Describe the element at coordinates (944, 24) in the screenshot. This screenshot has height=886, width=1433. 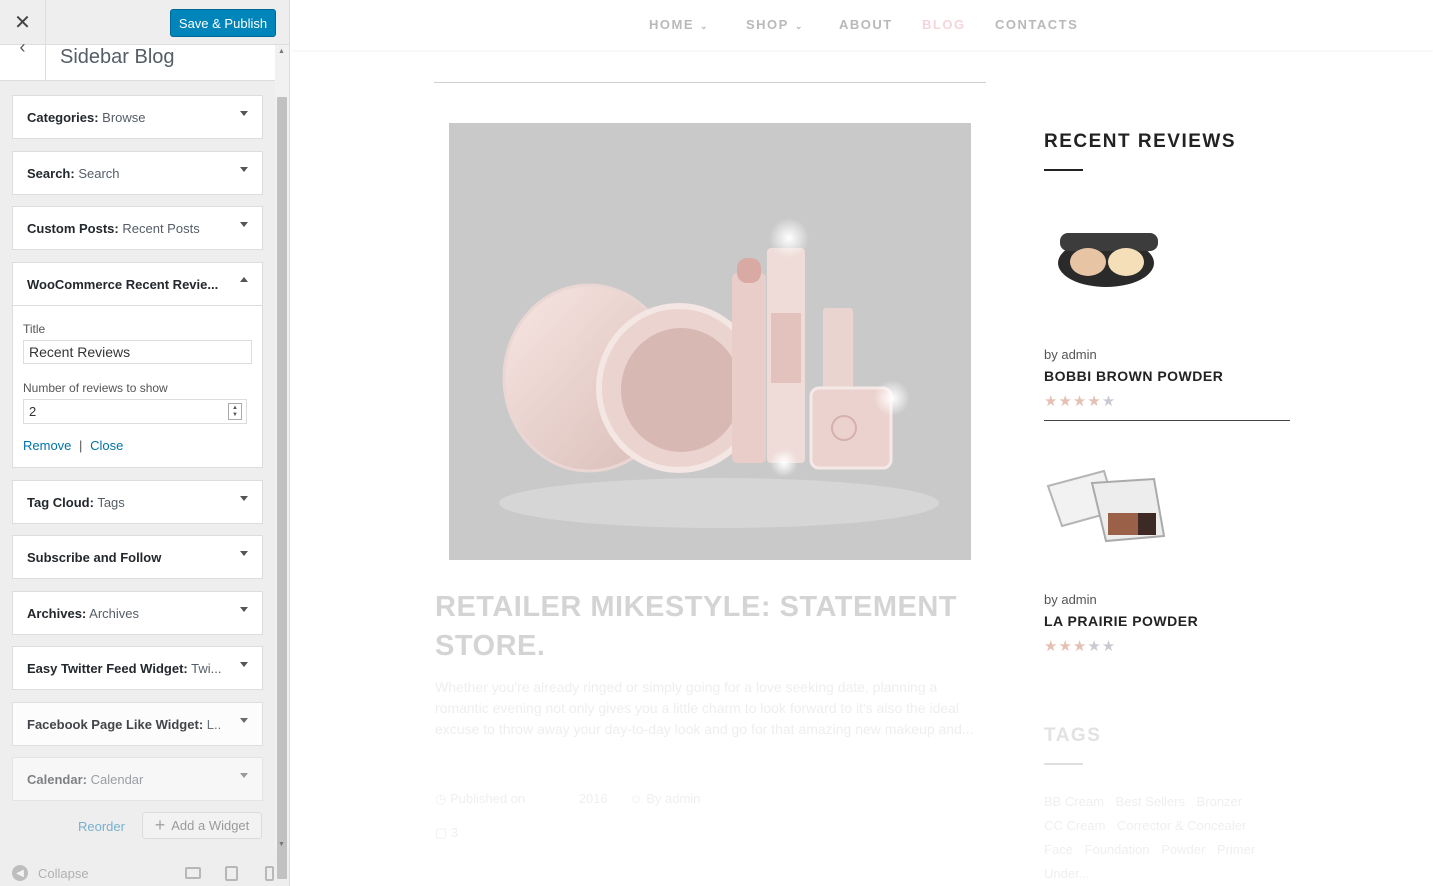
I see `nav-blog: BLOG` at that location.